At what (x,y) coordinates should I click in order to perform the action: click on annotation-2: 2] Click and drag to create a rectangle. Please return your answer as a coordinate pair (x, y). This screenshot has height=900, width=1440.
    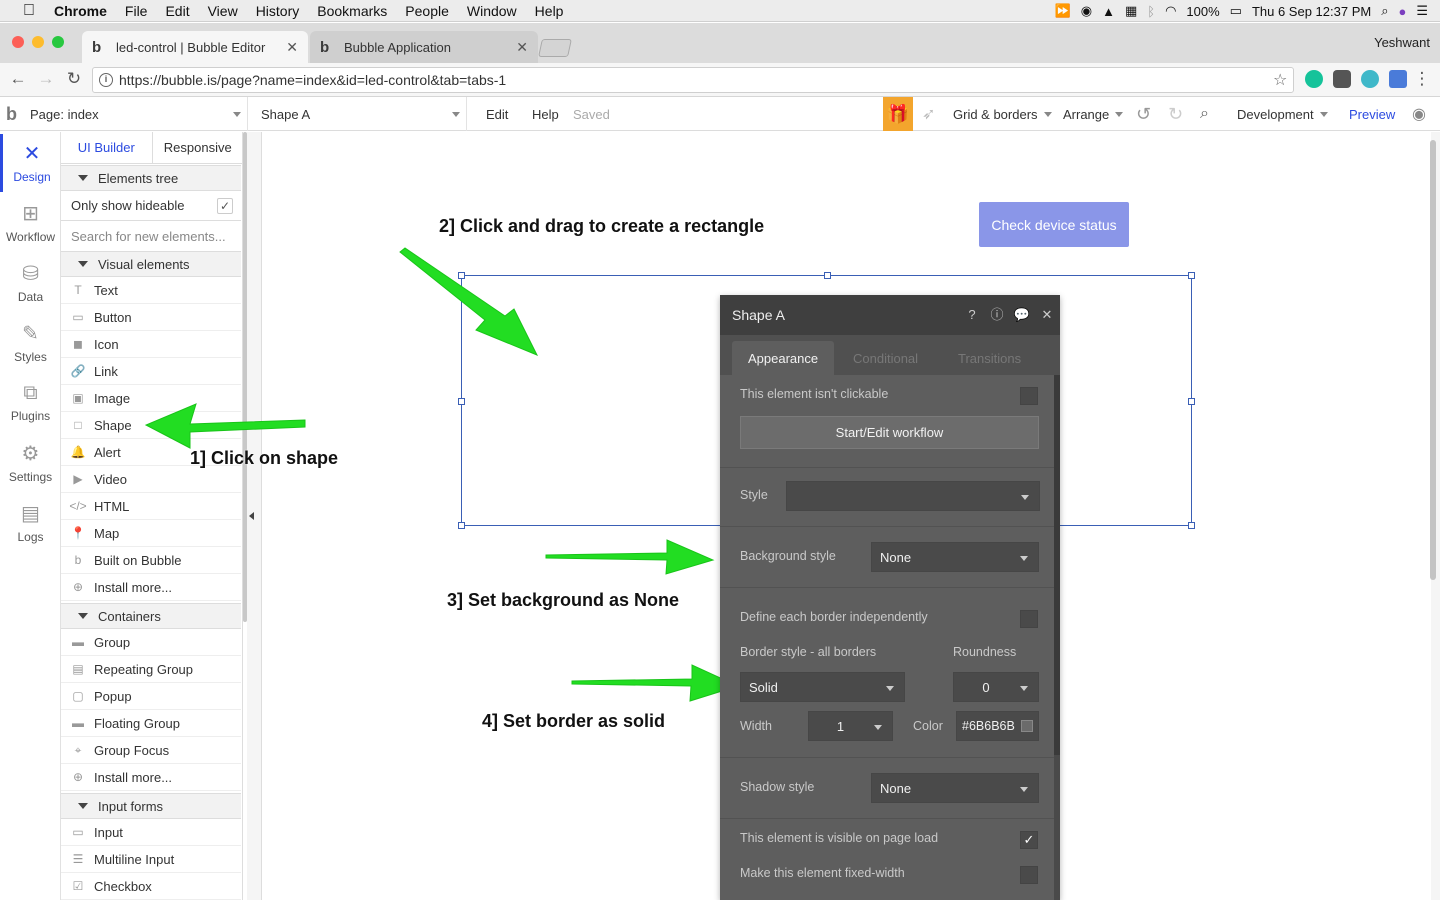
    Looking at the image, I should click on (602, 226).